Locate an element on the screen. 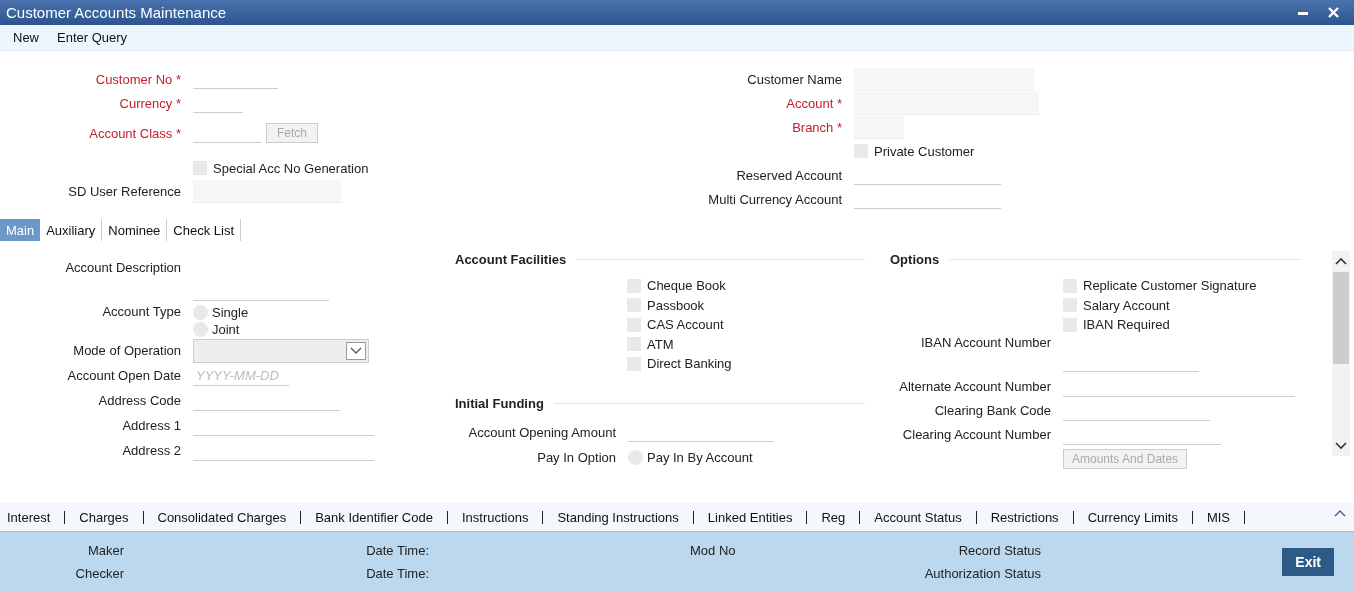  radio-label: Single is located at coordinates (230, 312).